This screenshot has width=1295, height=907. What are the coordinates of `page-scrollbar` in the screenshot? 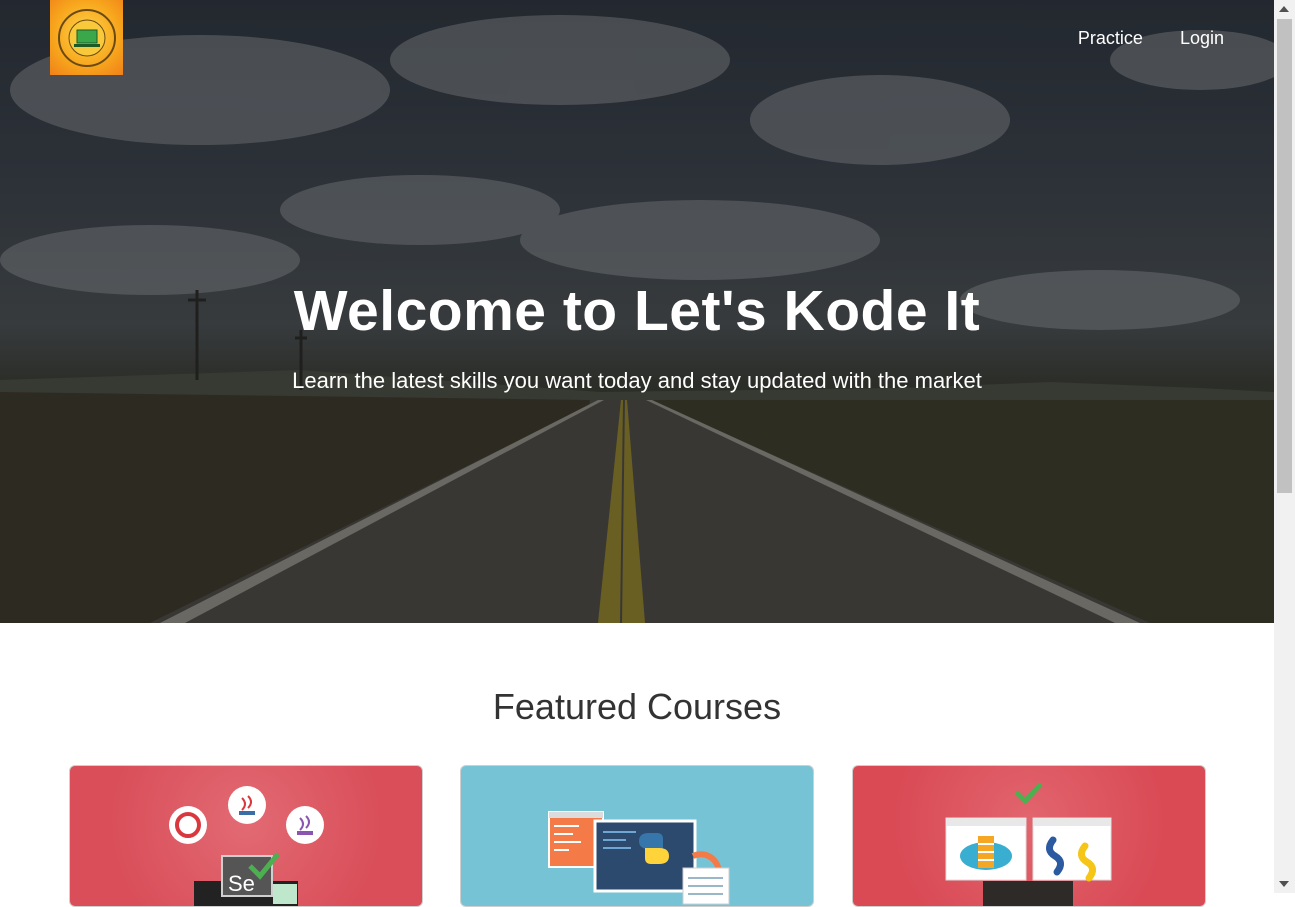 It's located at (1284, 446).